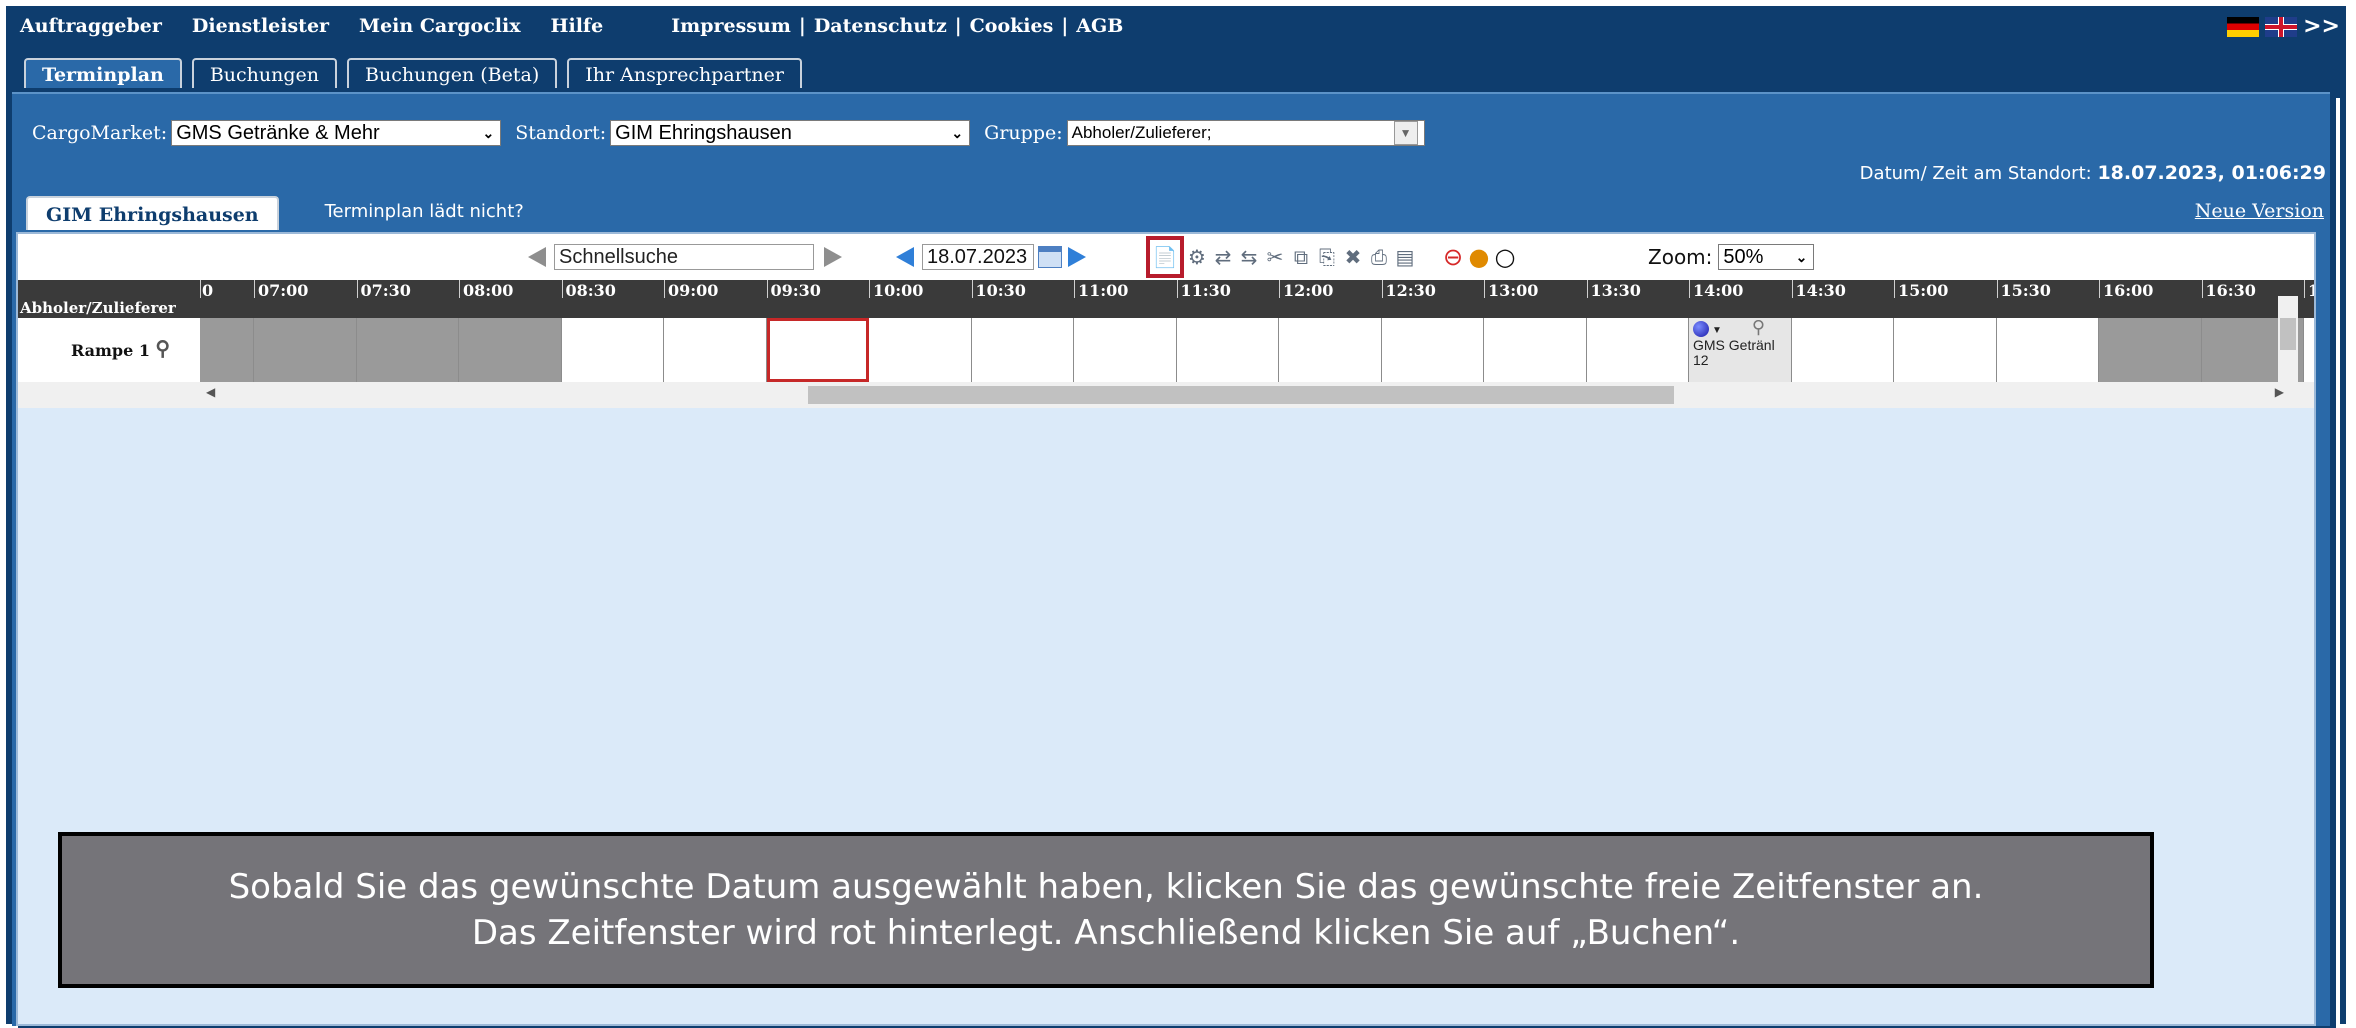 The width and height of the screenshot is (2356, 1028). What do you see at coordinates (1245, 133) in the screenshot?
I see `gruppe-select: Abholer/Zulieferer; ▼` at bounding box center [1245, 133].